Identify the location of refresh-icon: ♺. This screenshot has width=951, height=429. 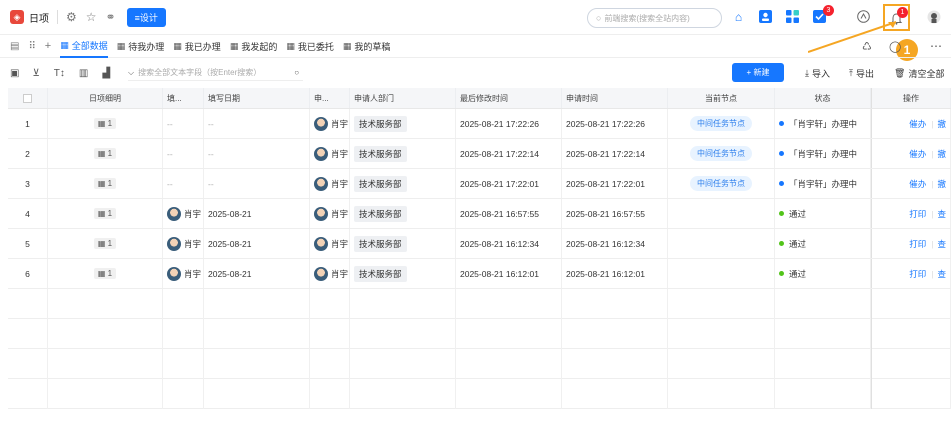
(867, 46).